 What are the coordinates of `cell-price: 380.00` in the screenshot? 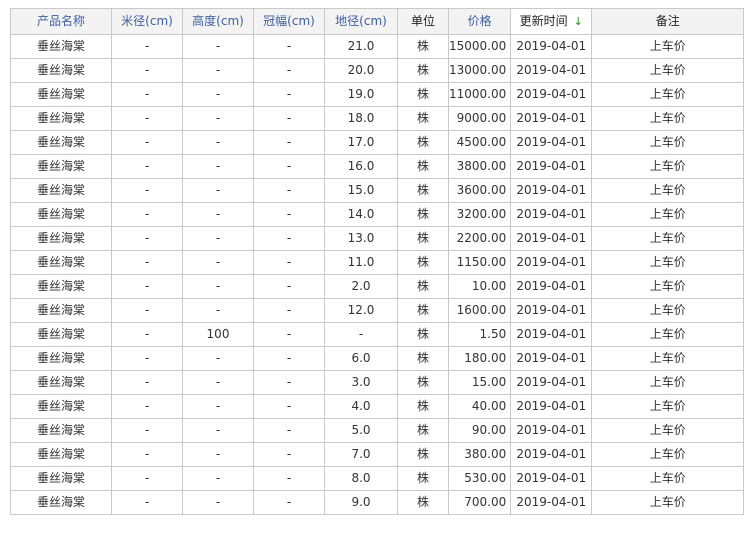 It's located at (479, 454).